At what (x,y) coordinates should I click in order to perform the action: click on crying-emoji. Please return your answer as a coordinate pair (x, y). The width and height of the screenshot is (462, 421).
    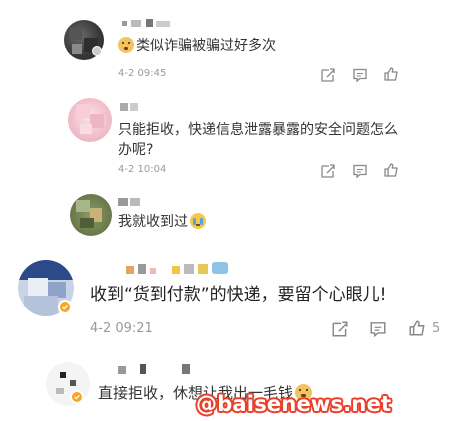
    Looking at the image, I should click on (198, 220).